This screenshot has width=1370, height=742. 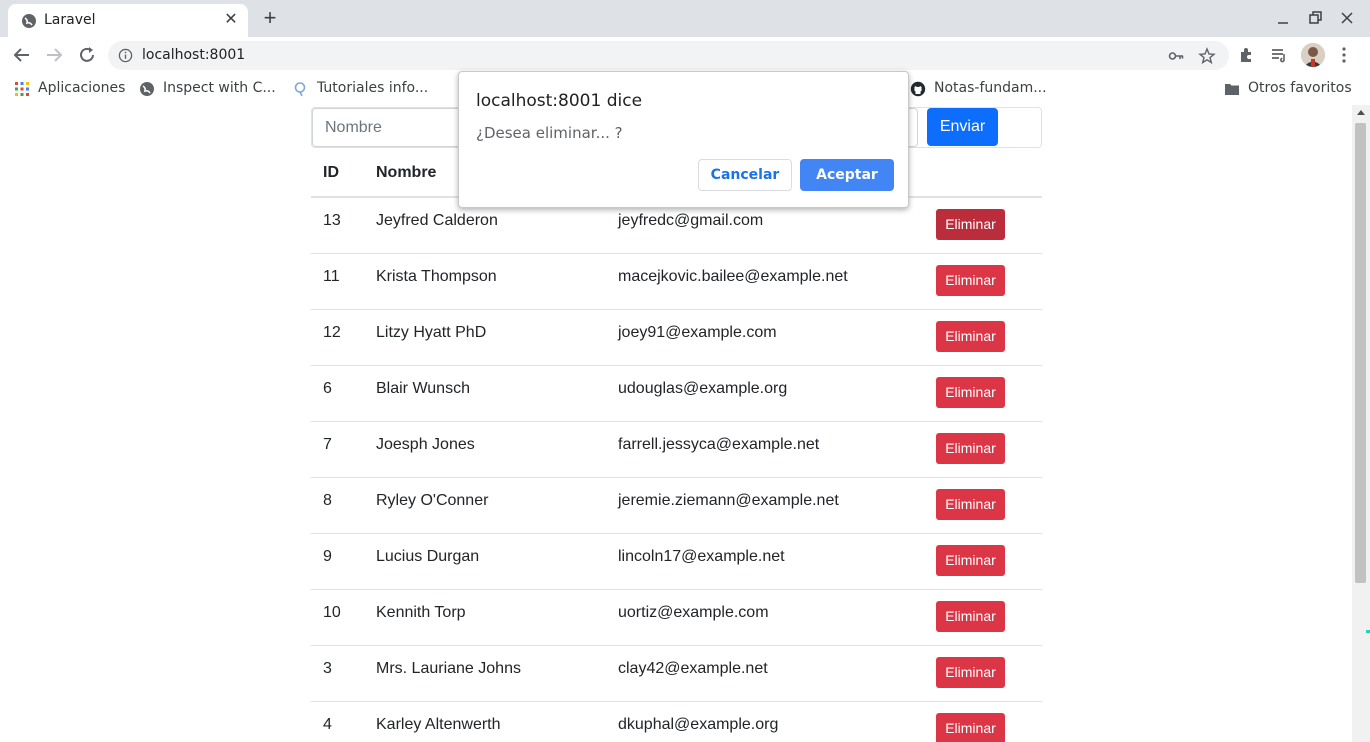 I want to click on avatar-icon, so click(x=1313, y=55).